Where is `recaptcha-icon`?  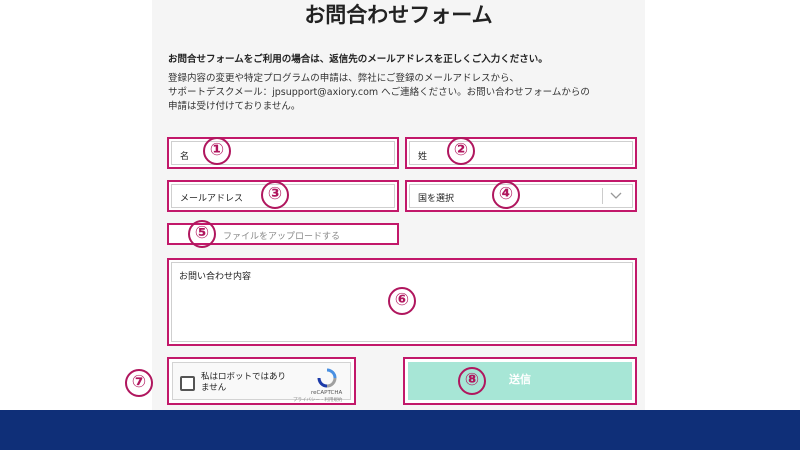
recaptcha-icon is located at coordinates (327, 380).